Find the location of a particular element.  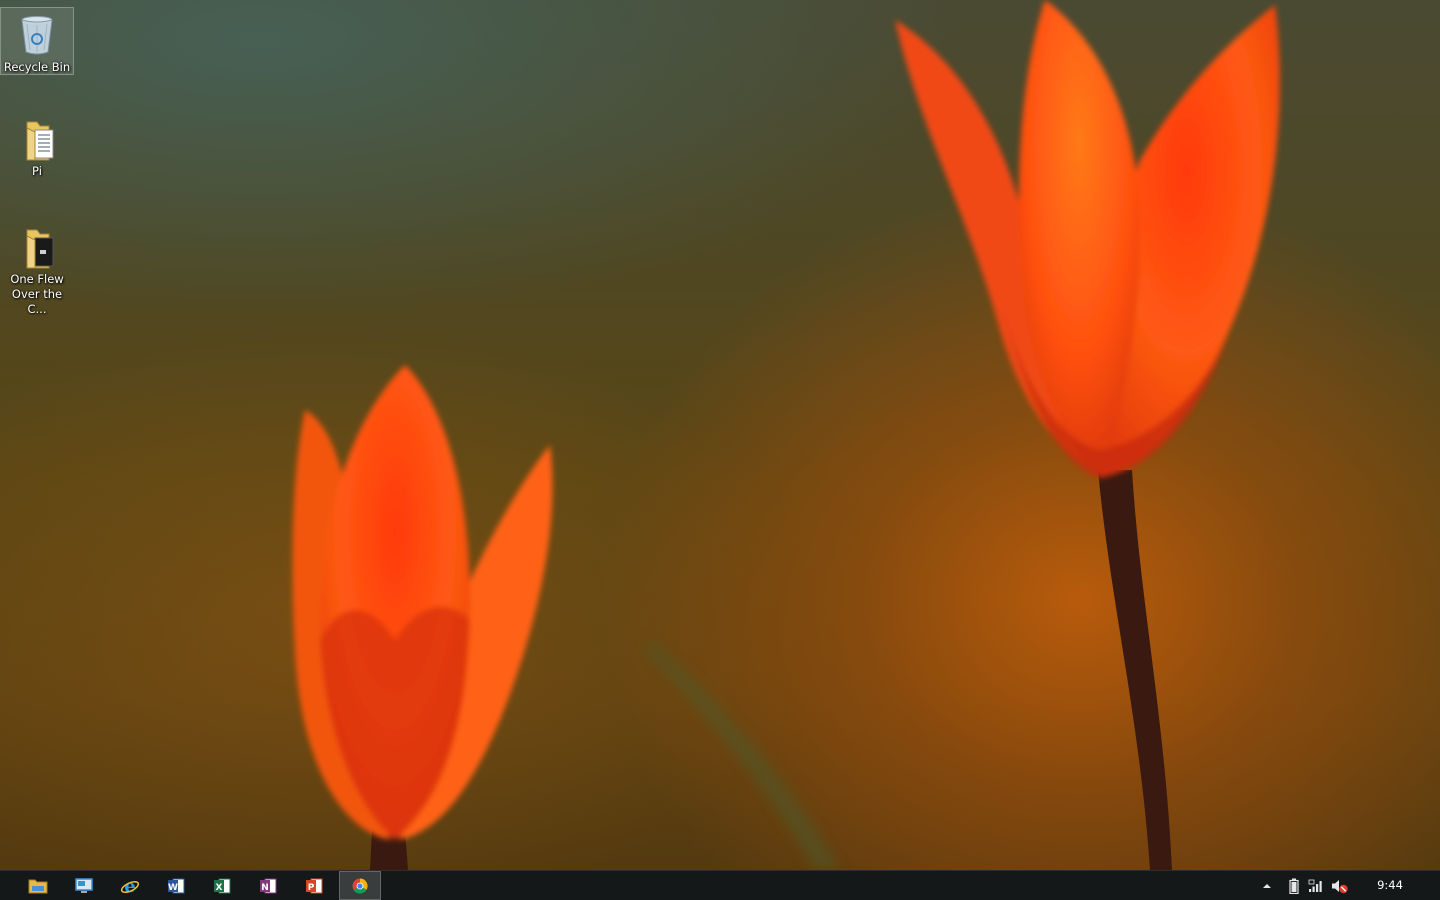

chrome-icon is located at coordinates (360, 886).